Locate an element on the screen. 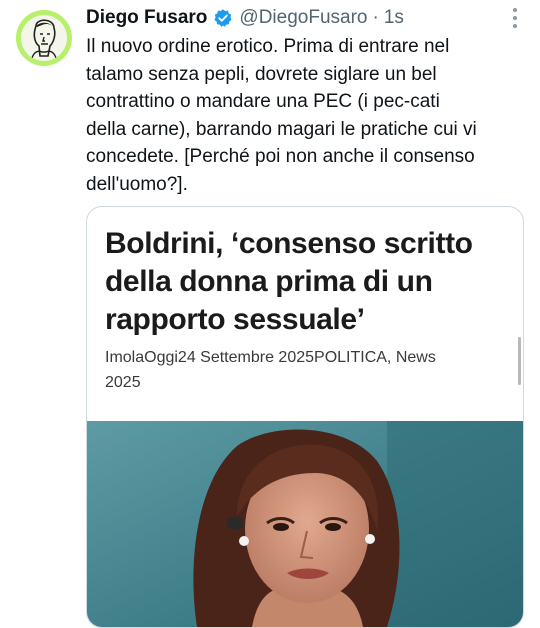  portrait-sketch-icon is located at coordinates (44, 39).